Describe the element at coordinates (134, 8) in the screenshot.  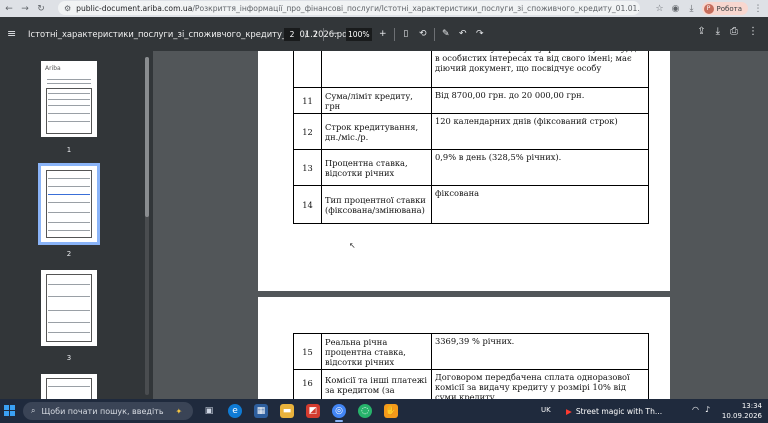
I see `url-domain: public-document.ariba.com.ua` at that location.